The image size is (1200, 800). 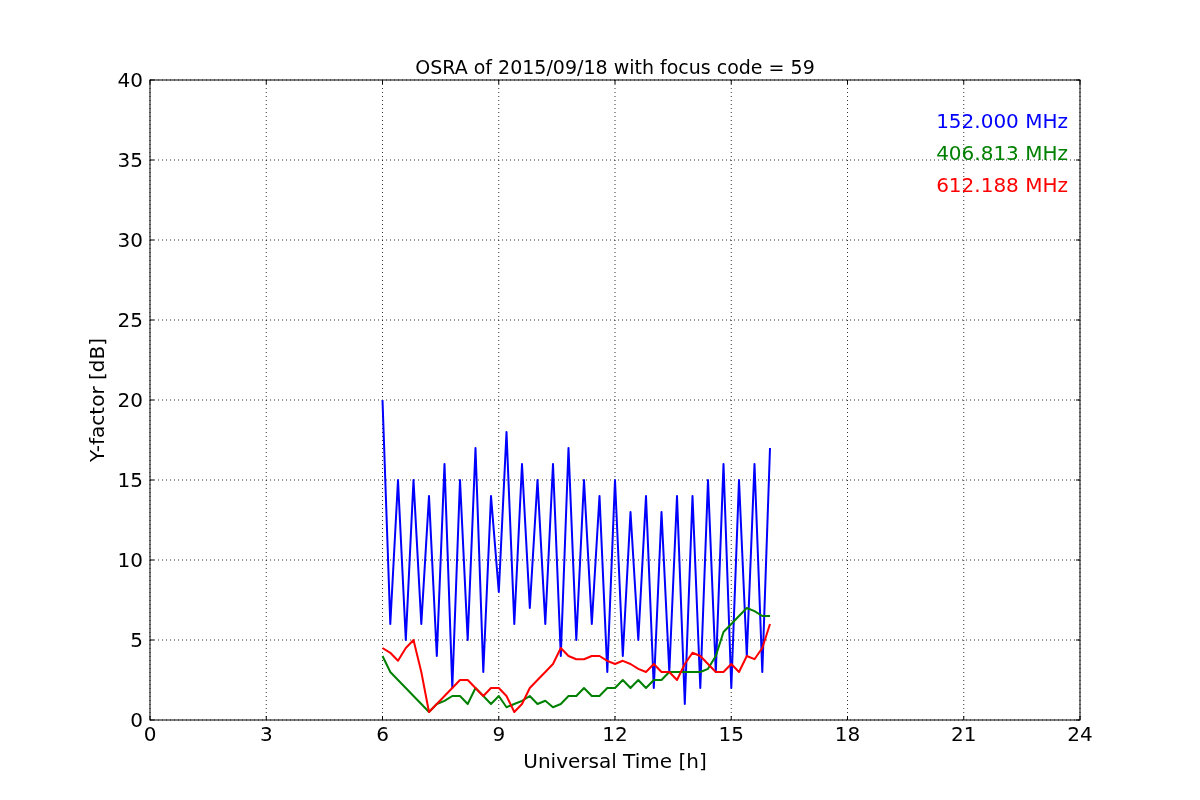 I want to click on tick-label: 5, so click(x=136, y=640).